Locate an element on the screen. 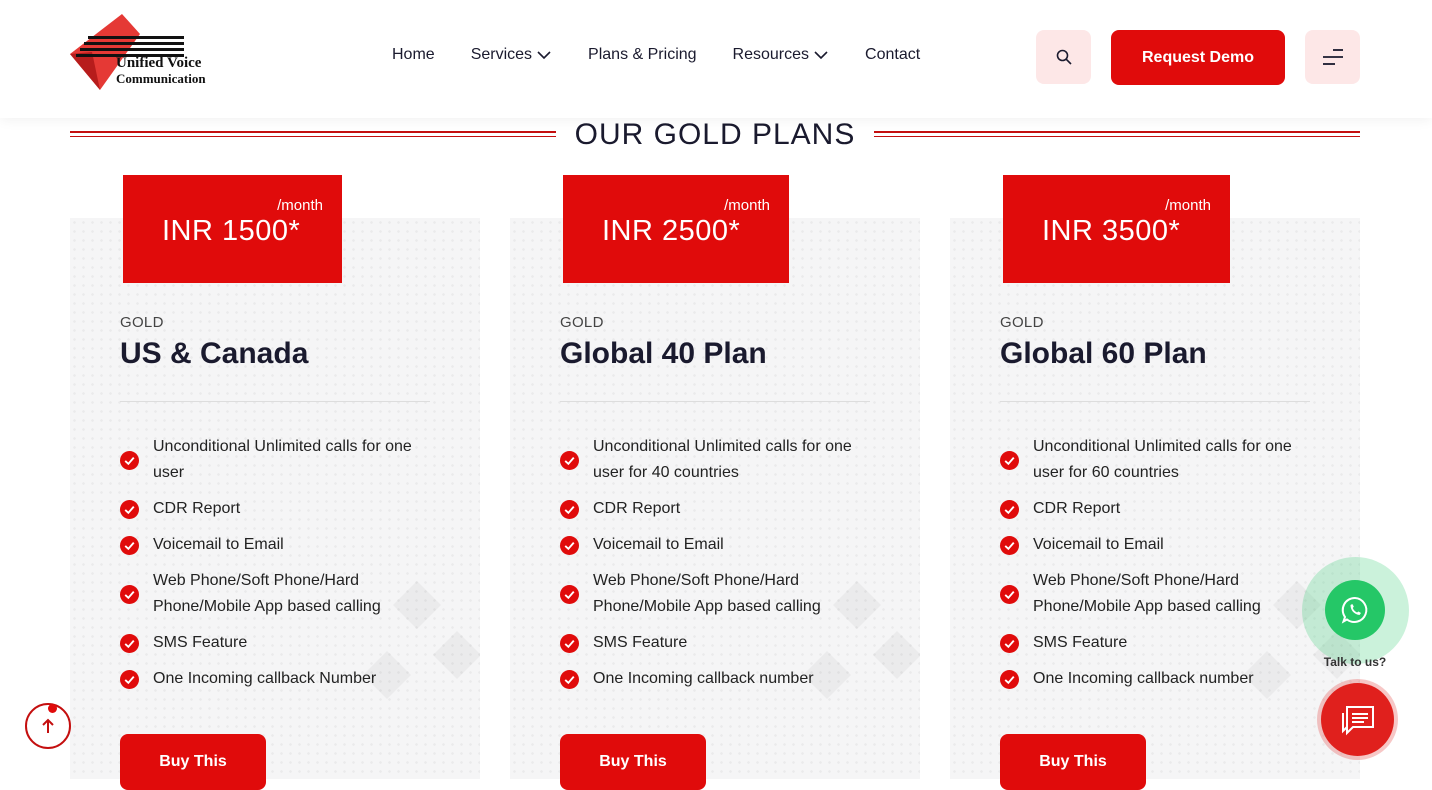 The image size is (1432, 790). logo-line2: Communication is located at coordinates (161, 78).